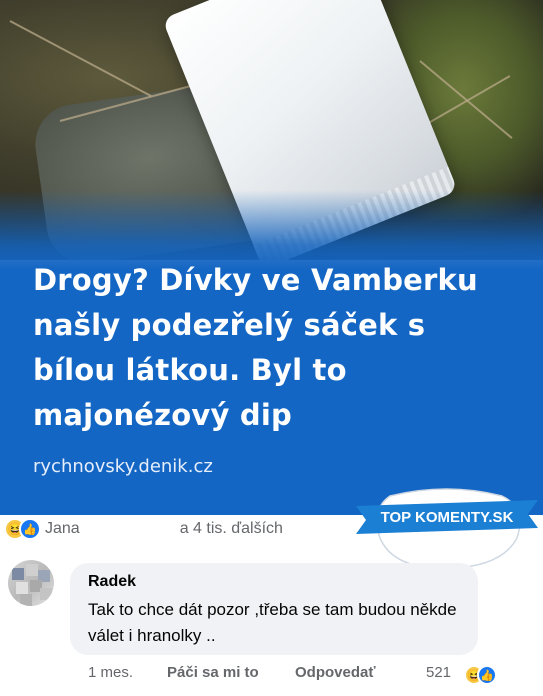  What do you see at coordinates (213, 672) in the screenshot?
I see `like-button: Páči sa mi to` at bounding box center [213, 672].